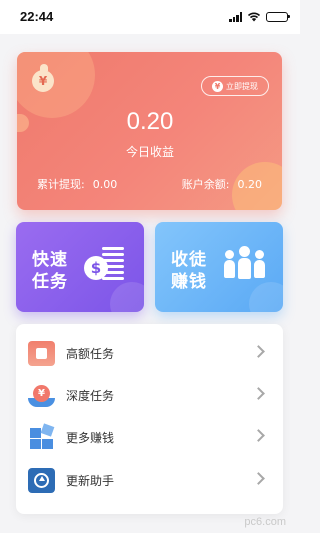 The image size is (320, 533). I want to click on calendar-icon, so click(41, 353).